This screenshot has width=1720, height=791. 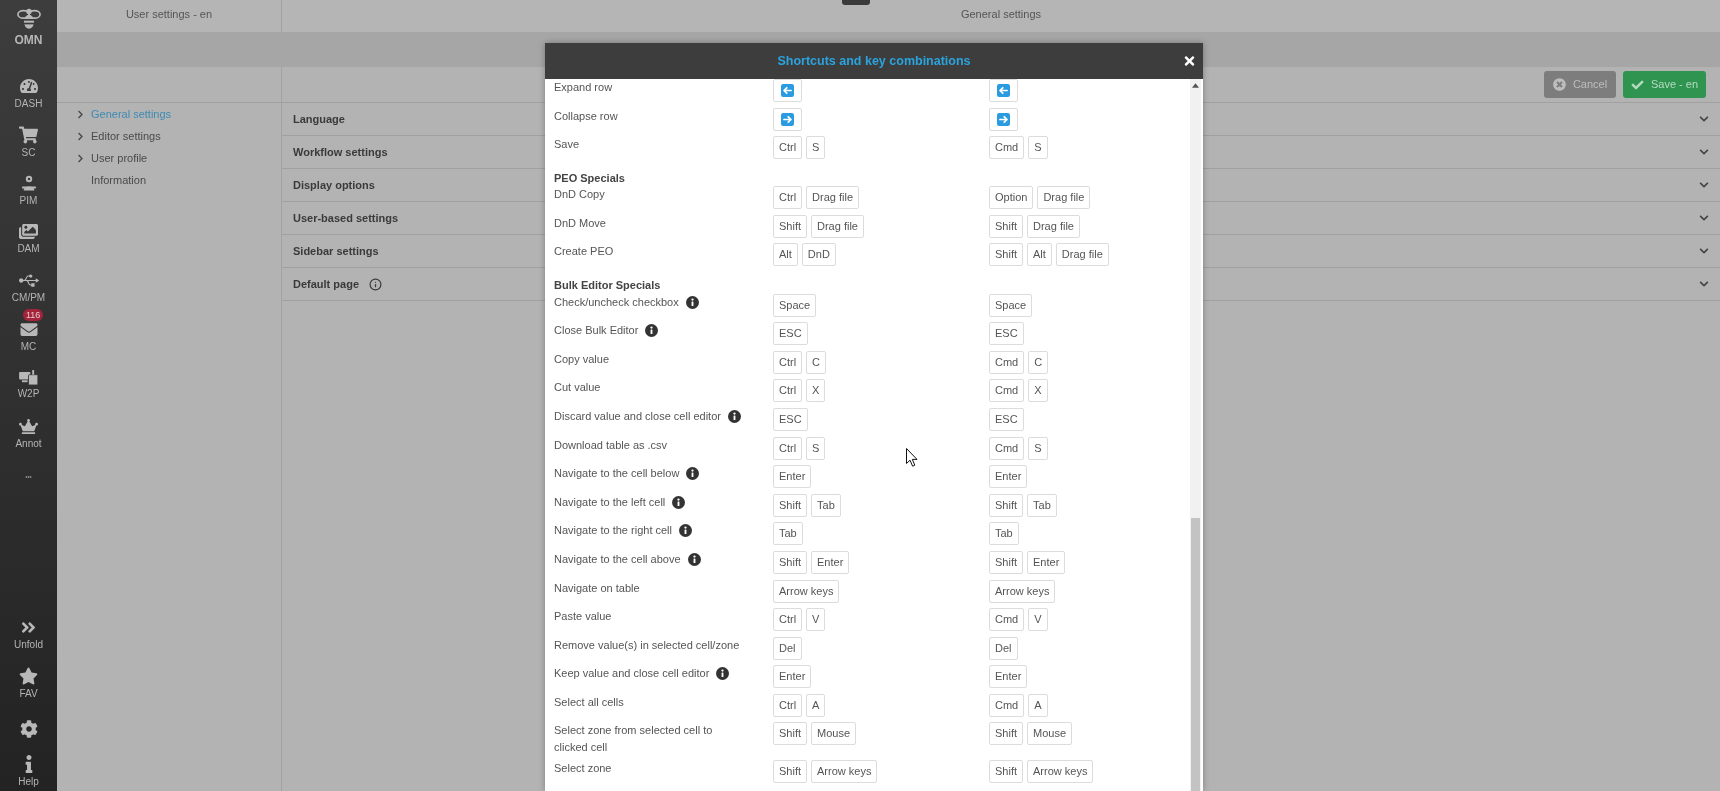 What do you see at coordinates (28, 427) in the screenshot?
I see `crown-icon` at bounding box center [28, 427].